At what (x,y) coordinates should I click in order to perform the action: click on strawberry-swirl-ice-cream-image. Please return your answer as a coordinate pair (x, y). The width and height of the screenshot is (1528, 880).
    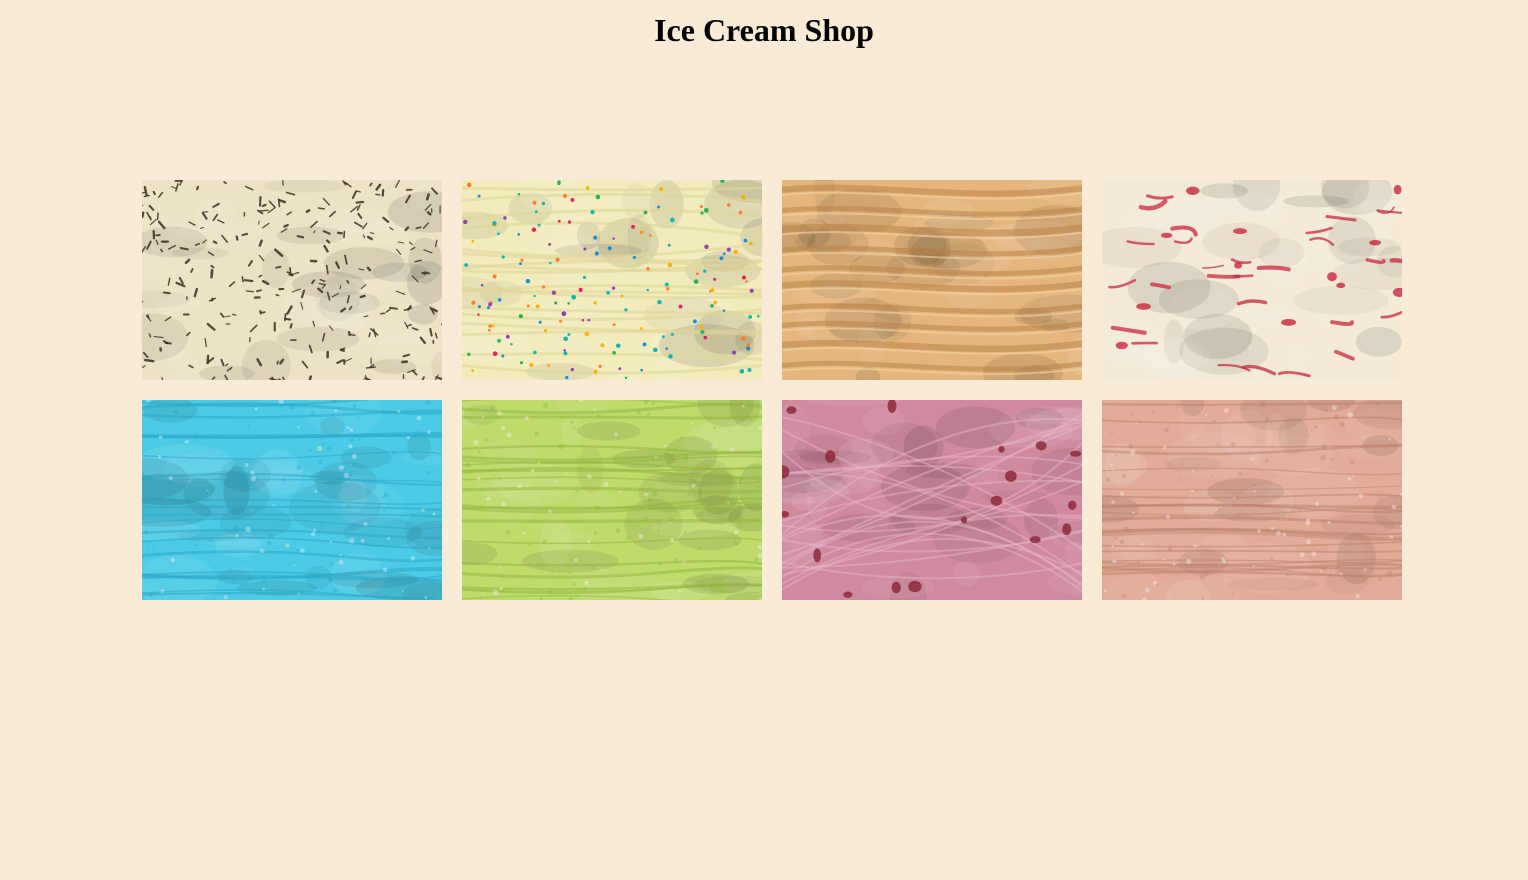
    Looking at the image, I should click on (1252, 280).